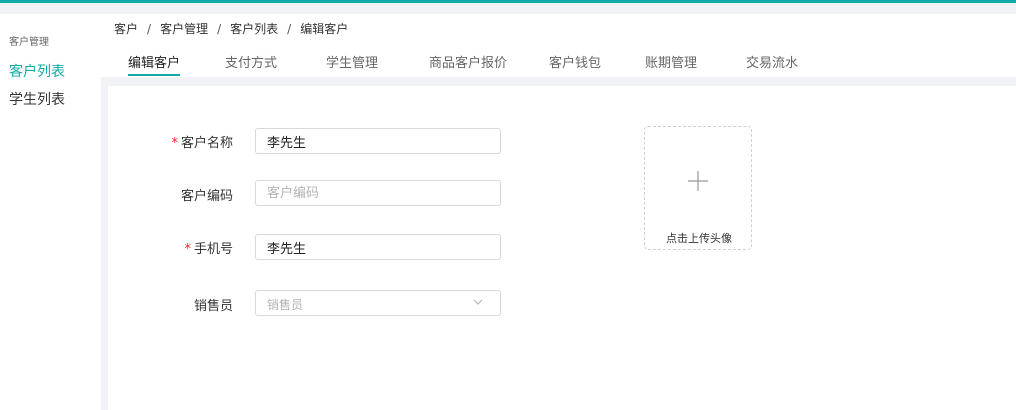 Image resolution: width=1016 pixels, height=410 pixels. Describe the element at coordinates (254, 29) in the screenshot. I see `breadcrumb-customer-list: 客户列表` at that location.